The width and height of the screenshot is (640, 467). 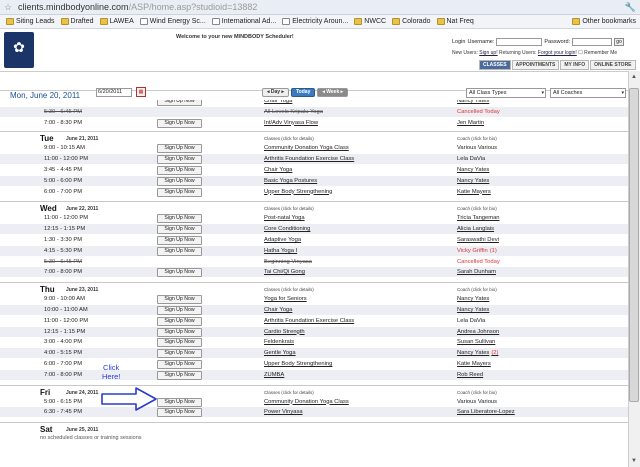 What do you see at coordinates (284, 272) in the screenshot?
I see `class-name-link: Tai Chi/Qi Gong` at bounding box center [284, 272].